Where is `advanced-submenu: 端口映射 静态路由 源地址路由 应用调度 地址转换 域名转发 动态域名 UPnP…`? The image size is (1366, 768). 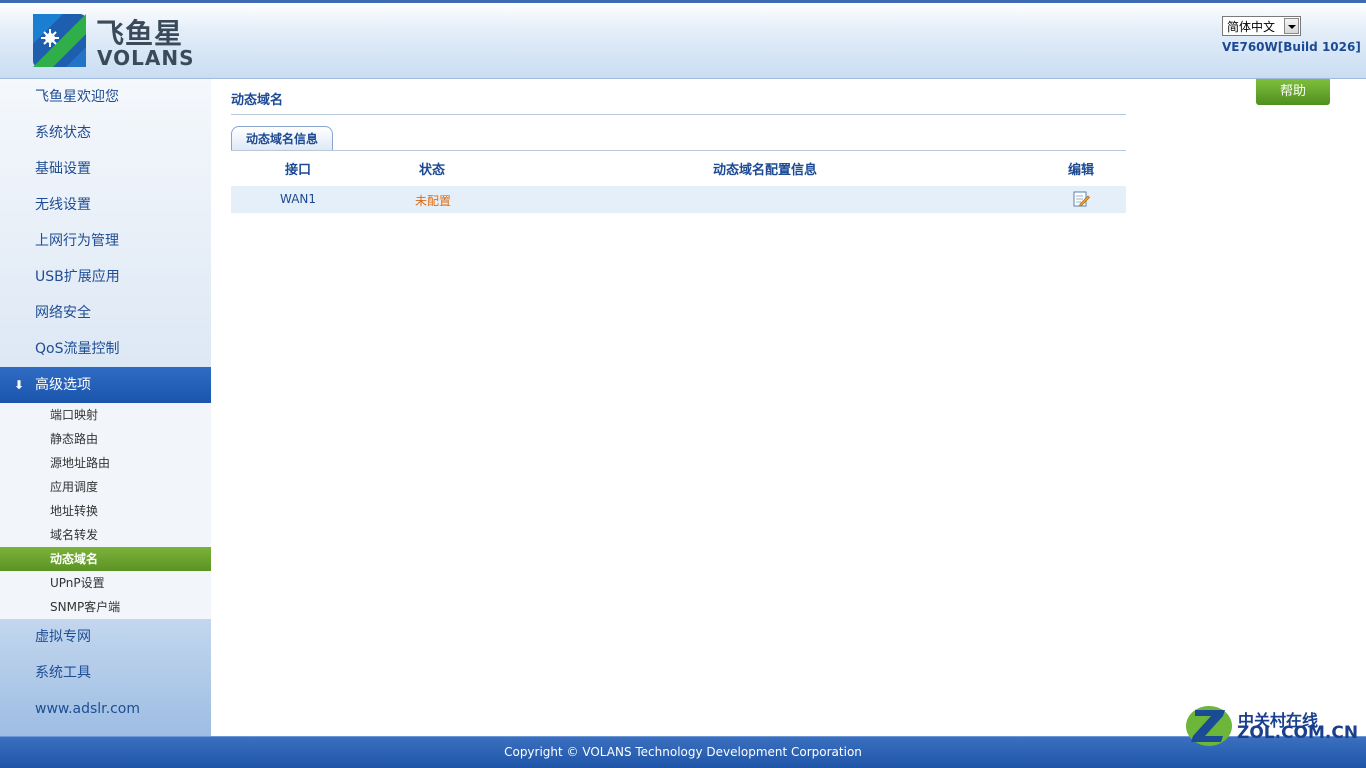 advanced-submenu: 端口映射 静态路由 源地址路由 应用调度 地址转换 域名转发 动态域名 UPnP… is located at coordinates (105, 511).